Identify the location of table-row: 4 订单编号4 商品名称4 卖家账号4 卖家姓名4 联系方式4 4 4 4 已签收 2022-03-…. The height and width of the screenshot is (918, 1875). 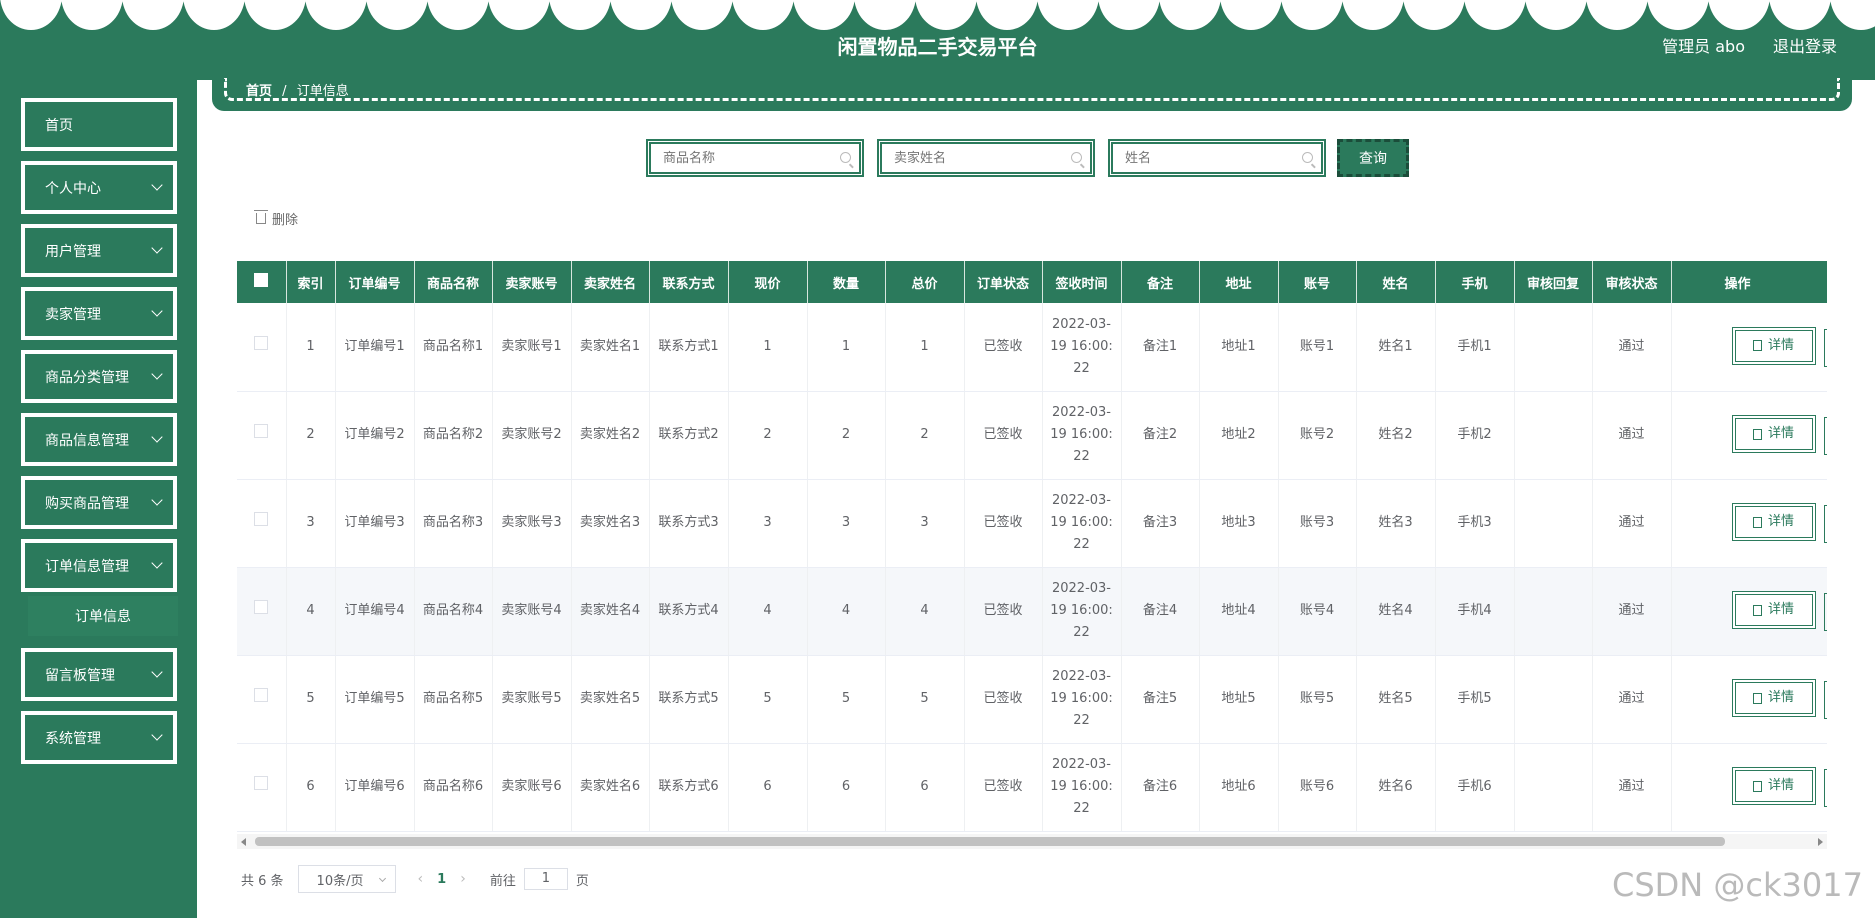
(1032, 611).